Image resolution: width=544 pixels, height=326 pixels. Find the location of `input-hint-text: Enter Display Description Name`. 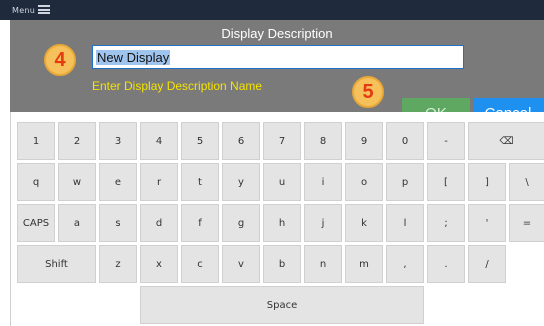

input-hint-text: Enter Display Description Name is located at coordinates (177, 86).